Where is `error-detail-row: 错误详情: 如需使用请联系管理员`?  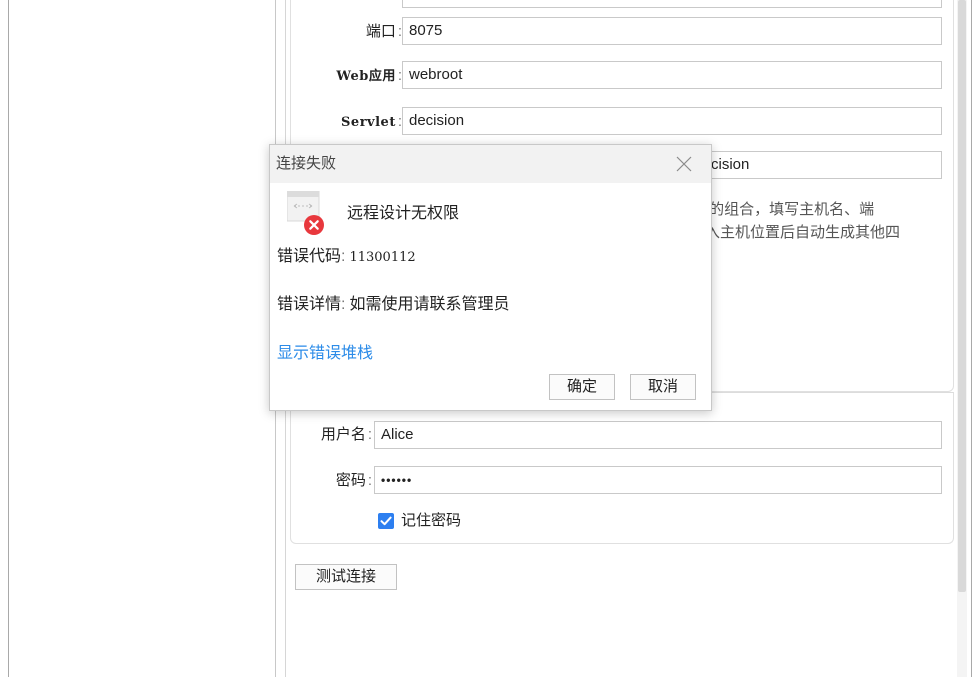
error-detail-row: 错误详情: 如需使用请联系管理员 is located at coordinates (393, 304).